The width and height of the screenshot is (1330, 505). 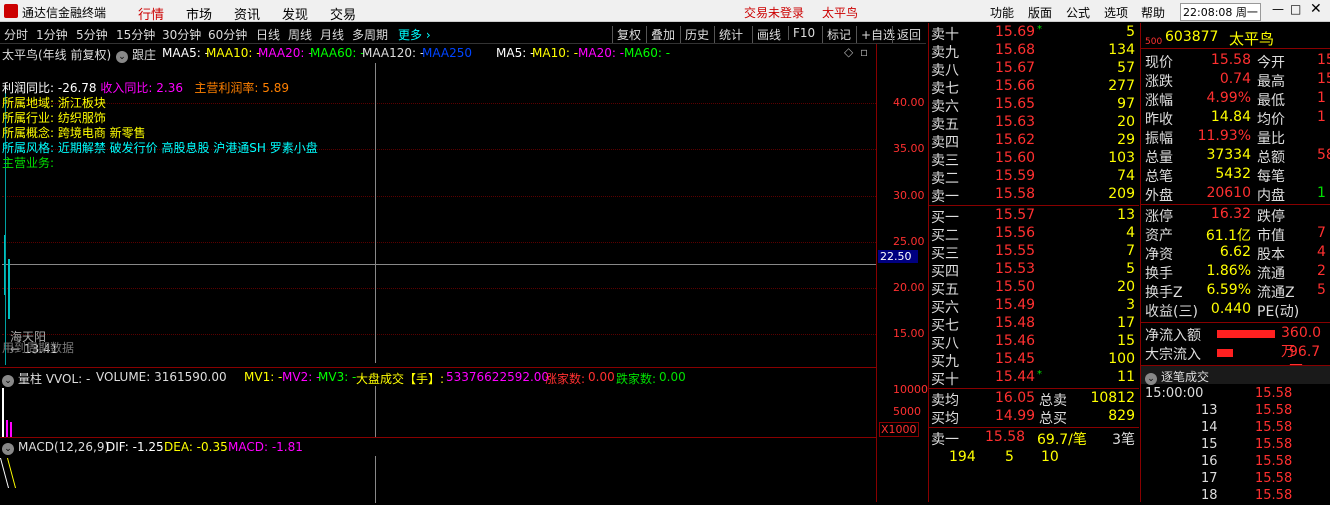 What do you see at coordinates (247, 13) in the screenshot?
I see `tab-news: 资讯` at bounding box center [247, 13].